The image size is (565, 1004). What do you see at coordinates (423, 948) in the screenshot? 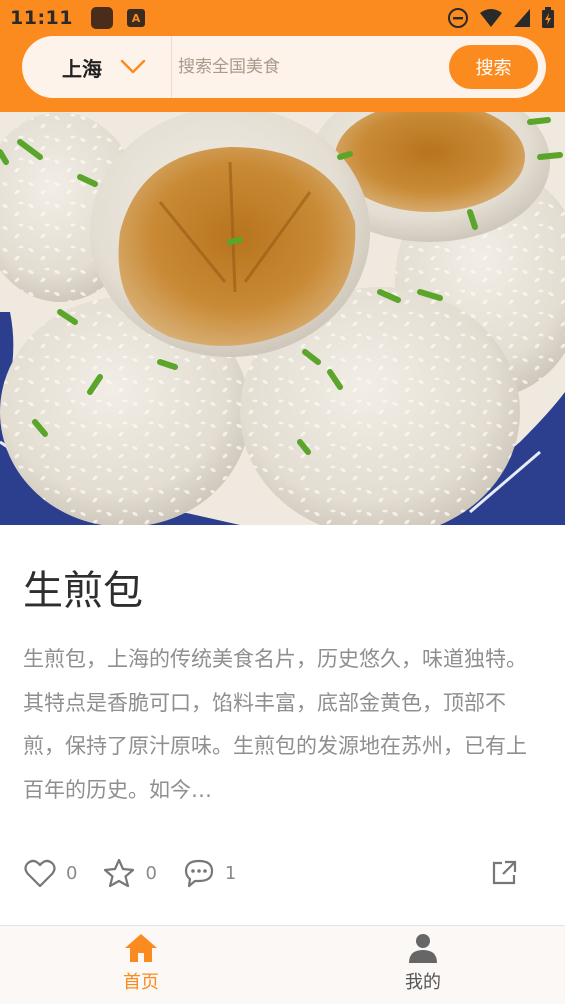
I see `user-icon` at bounding box center [423, 948].